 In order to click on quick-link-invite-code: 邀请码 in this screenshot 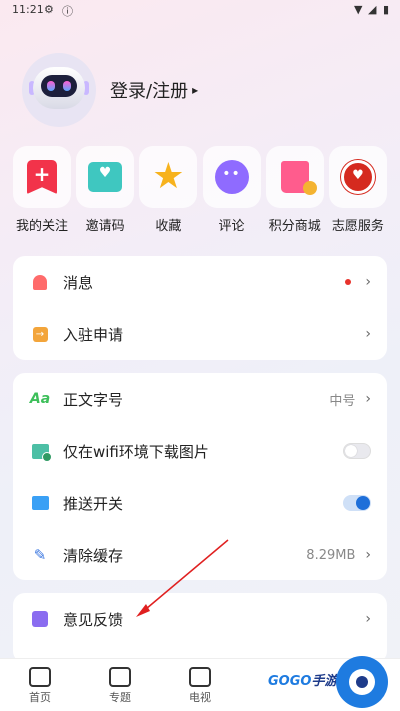, I will do `click(105, 190)`.